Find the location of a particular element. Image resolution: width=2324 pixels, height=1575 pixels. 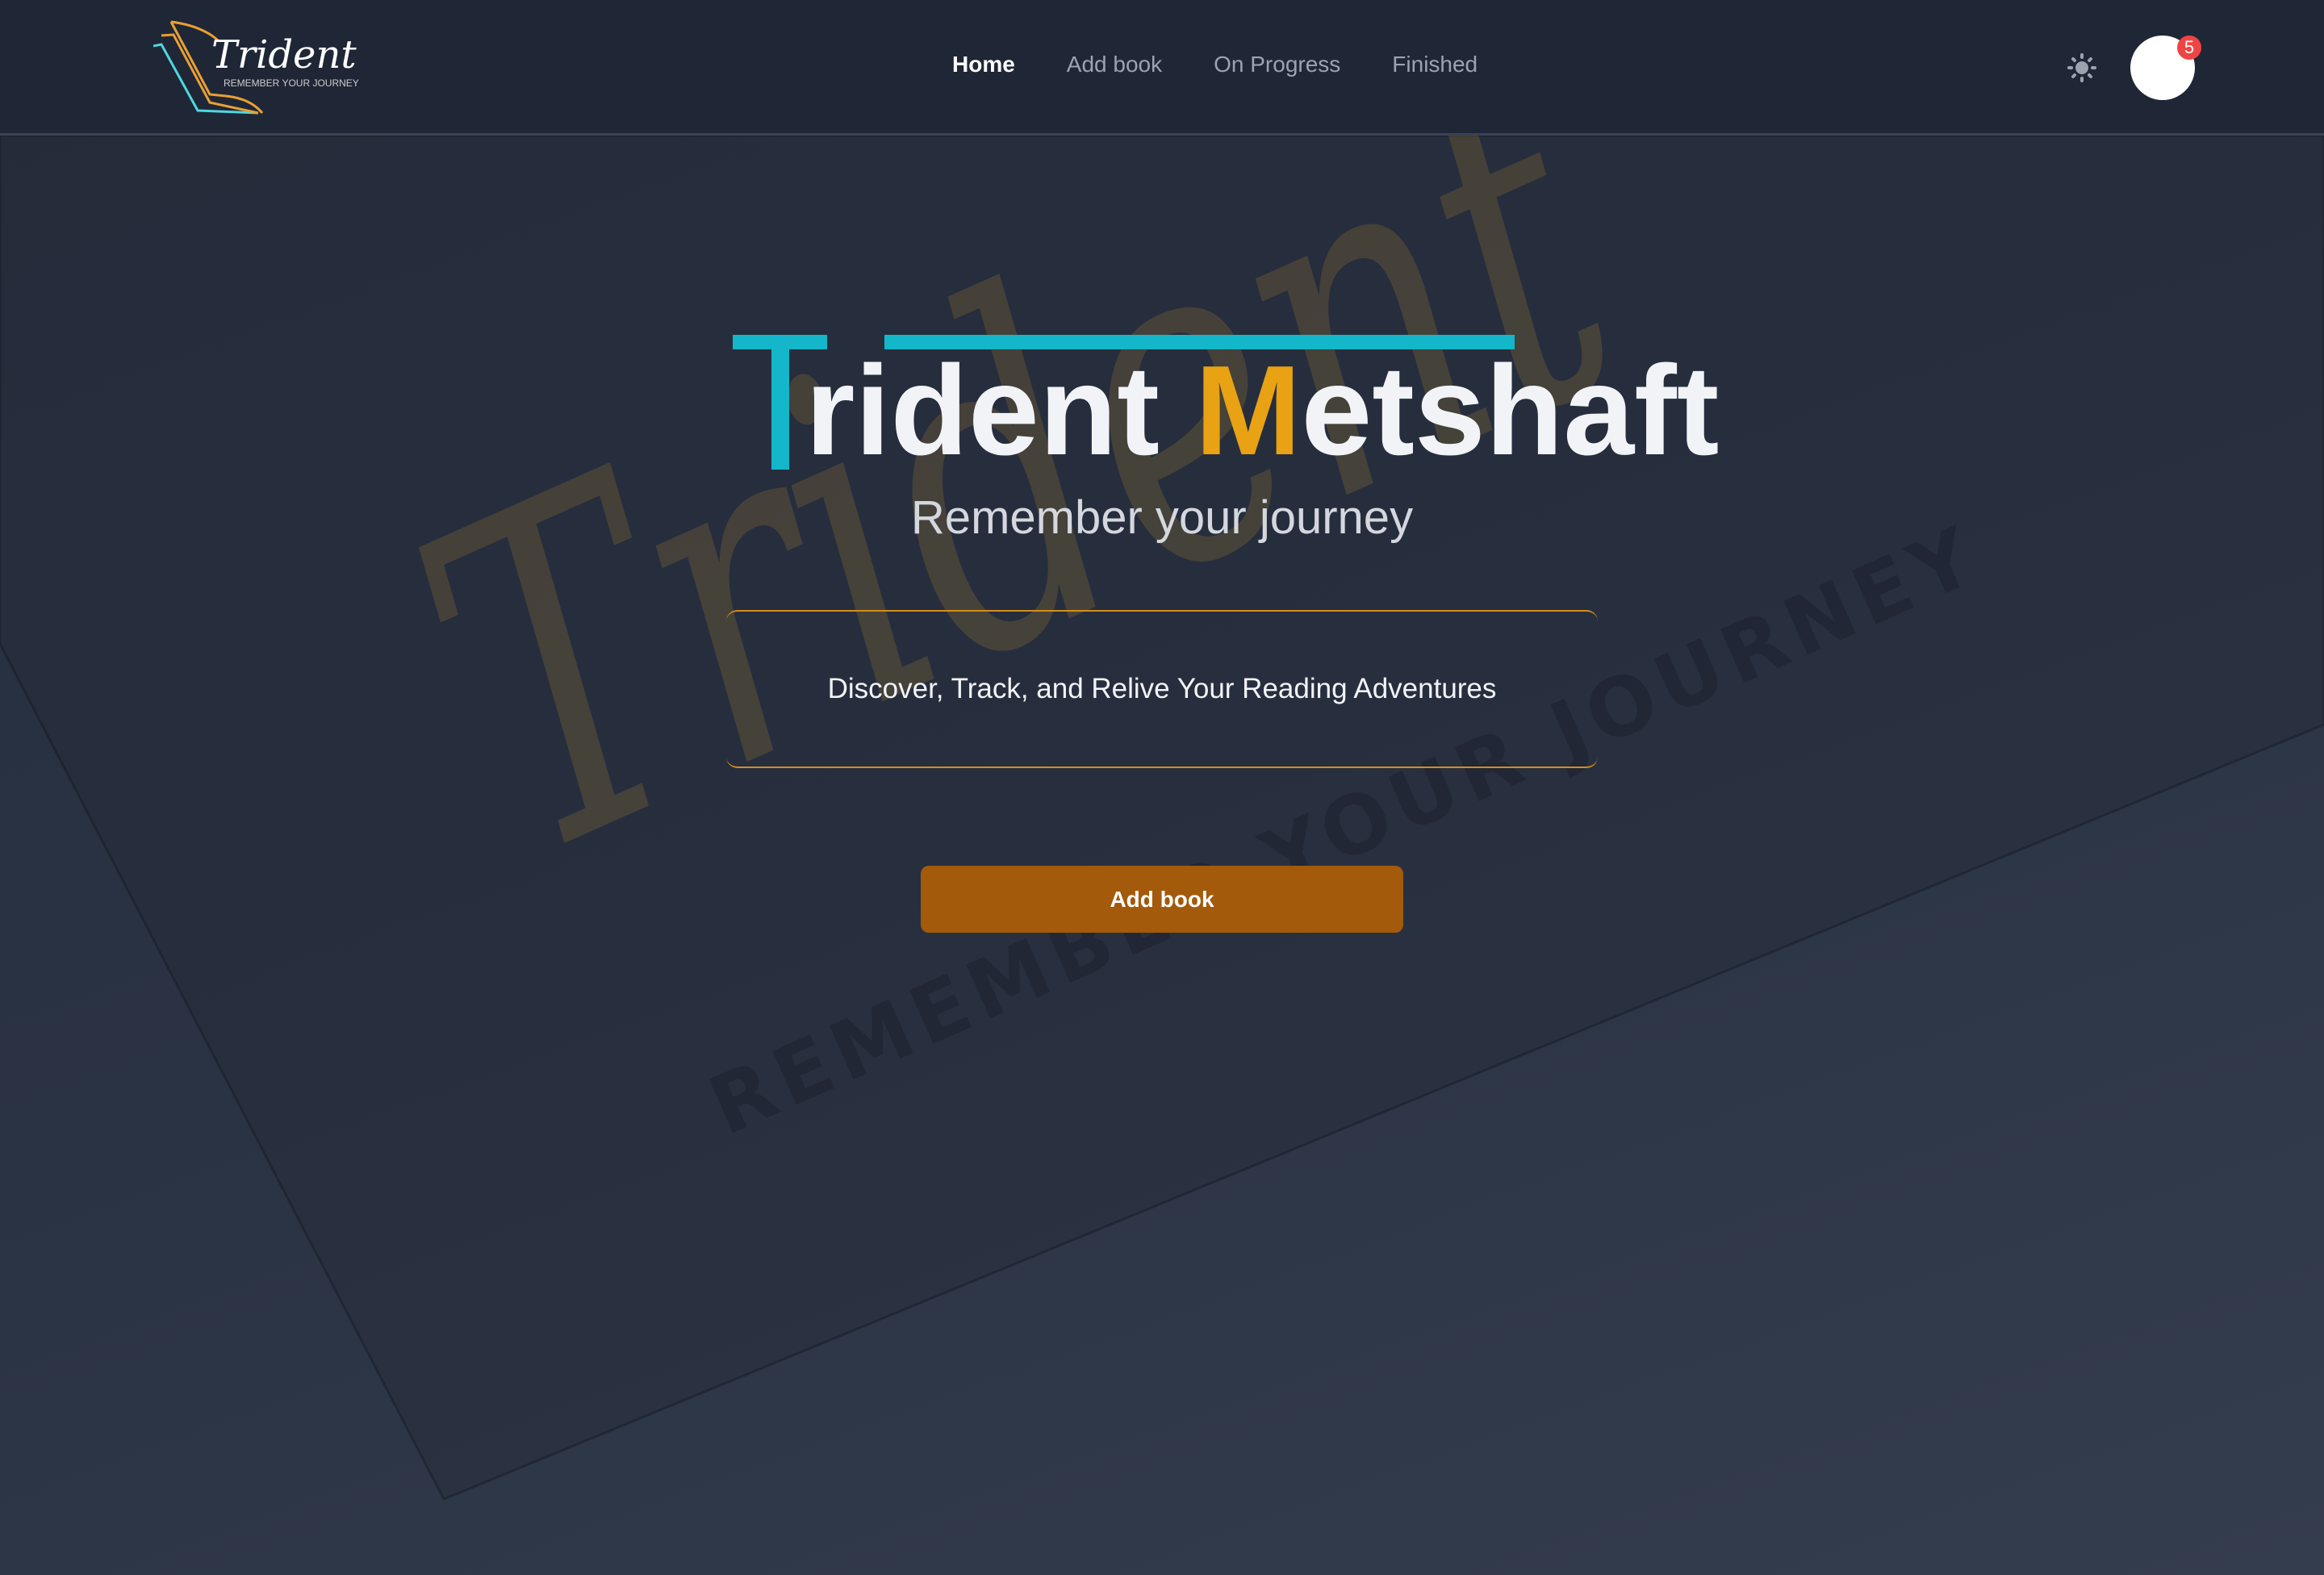

nav-on-progress: On Progress is located at coordinates (1277, 65).